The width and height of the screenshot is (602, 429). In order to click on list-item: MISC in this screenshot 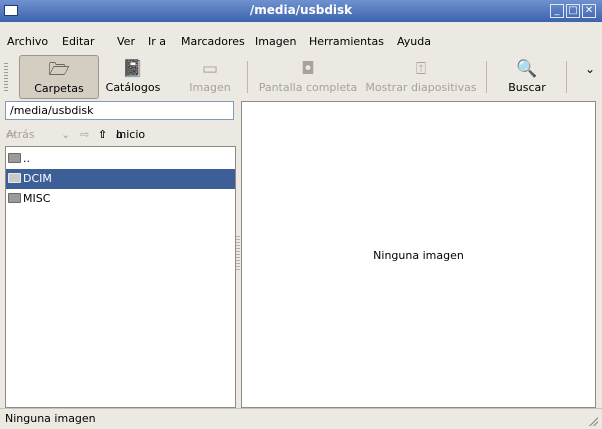, I will do `click(120, 199)`.